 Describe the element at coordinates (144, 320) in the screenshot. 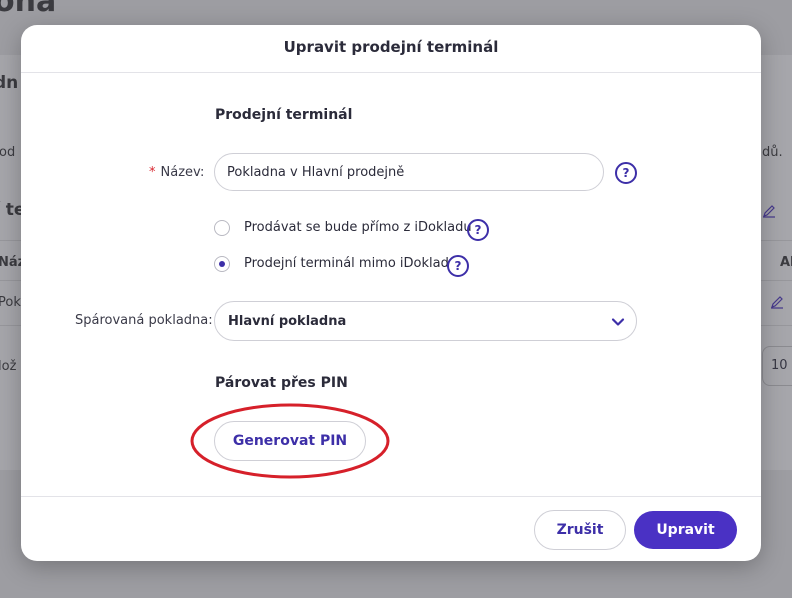

I see `paired-register-label: Spárovaná pokladna:` at that location.